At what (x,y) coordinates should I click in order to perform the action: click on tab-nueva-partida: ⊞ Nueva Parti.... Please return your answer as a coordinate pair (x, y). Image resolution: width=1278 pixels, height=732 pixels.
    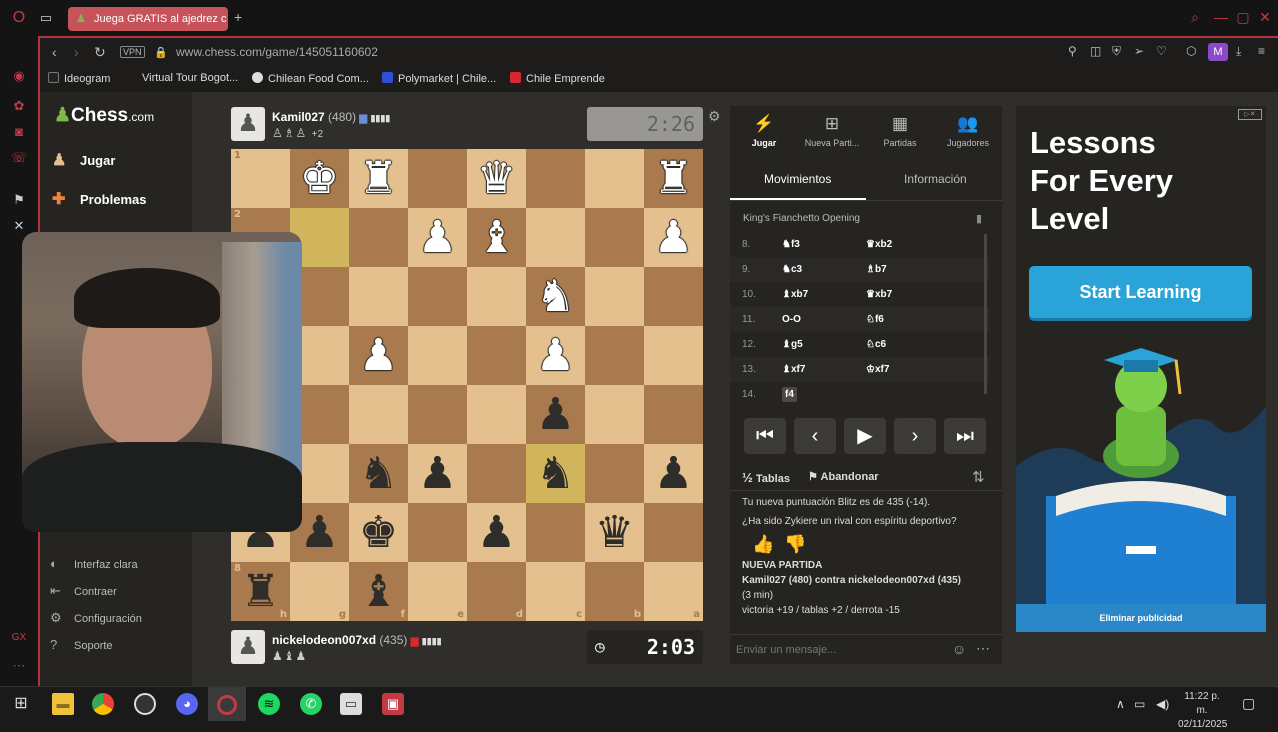
    Looking at the image, I should click on (832, 131).